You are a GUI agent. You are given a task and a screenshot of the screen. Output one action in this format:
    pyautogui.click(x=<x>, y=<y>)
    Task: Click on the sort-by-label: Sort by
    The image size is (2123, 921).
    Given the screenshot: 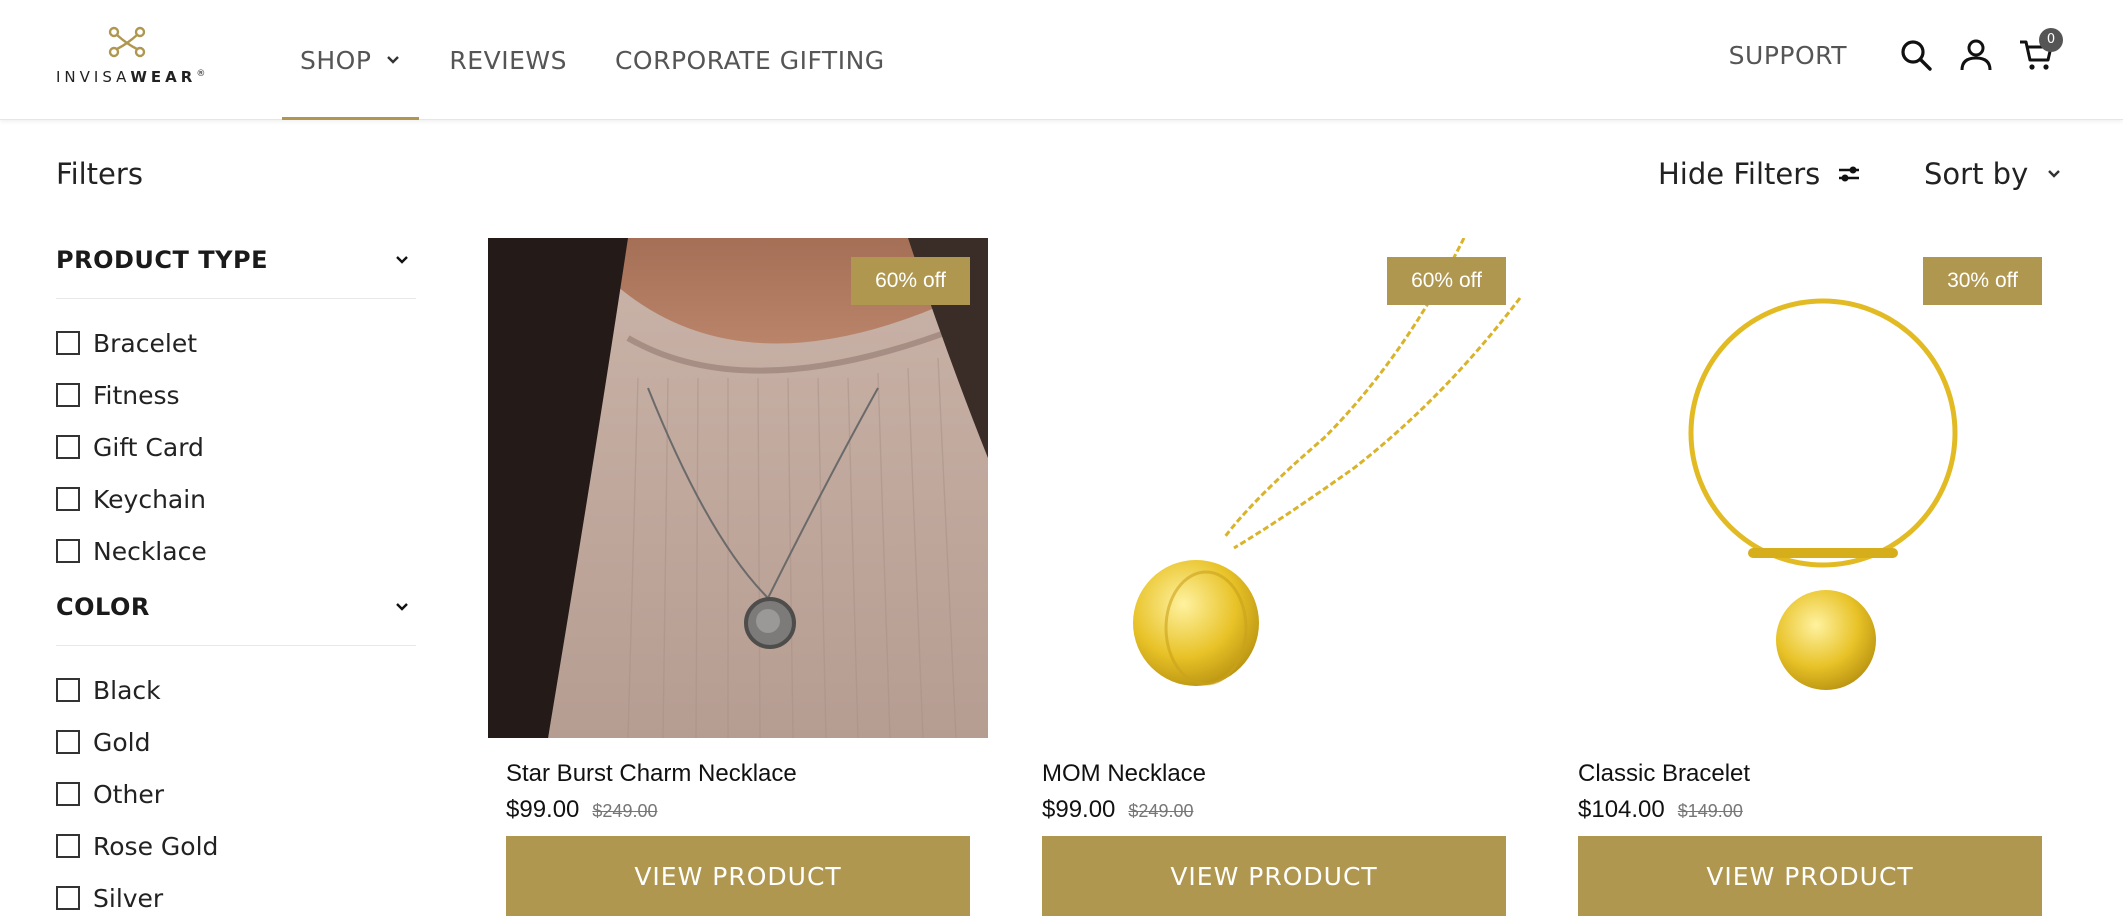 What is the action you would take?
    pyautogui.click(x=1976, y=174)
    